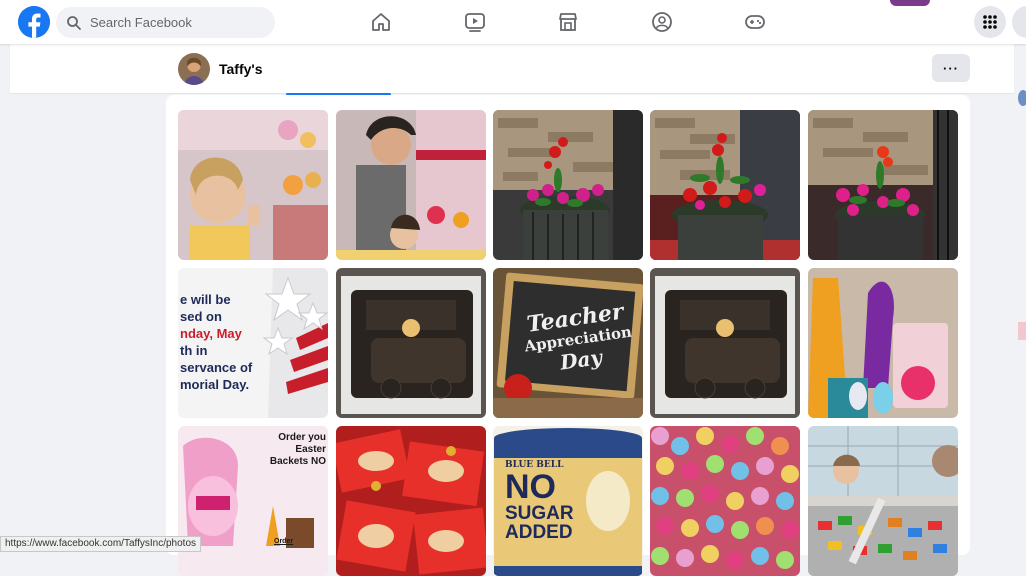 This screenshot has width=1026, height=576. Describe the element at coordinates (216, 367) in the screenshot. I see `overlay-text: servance of` at that location.